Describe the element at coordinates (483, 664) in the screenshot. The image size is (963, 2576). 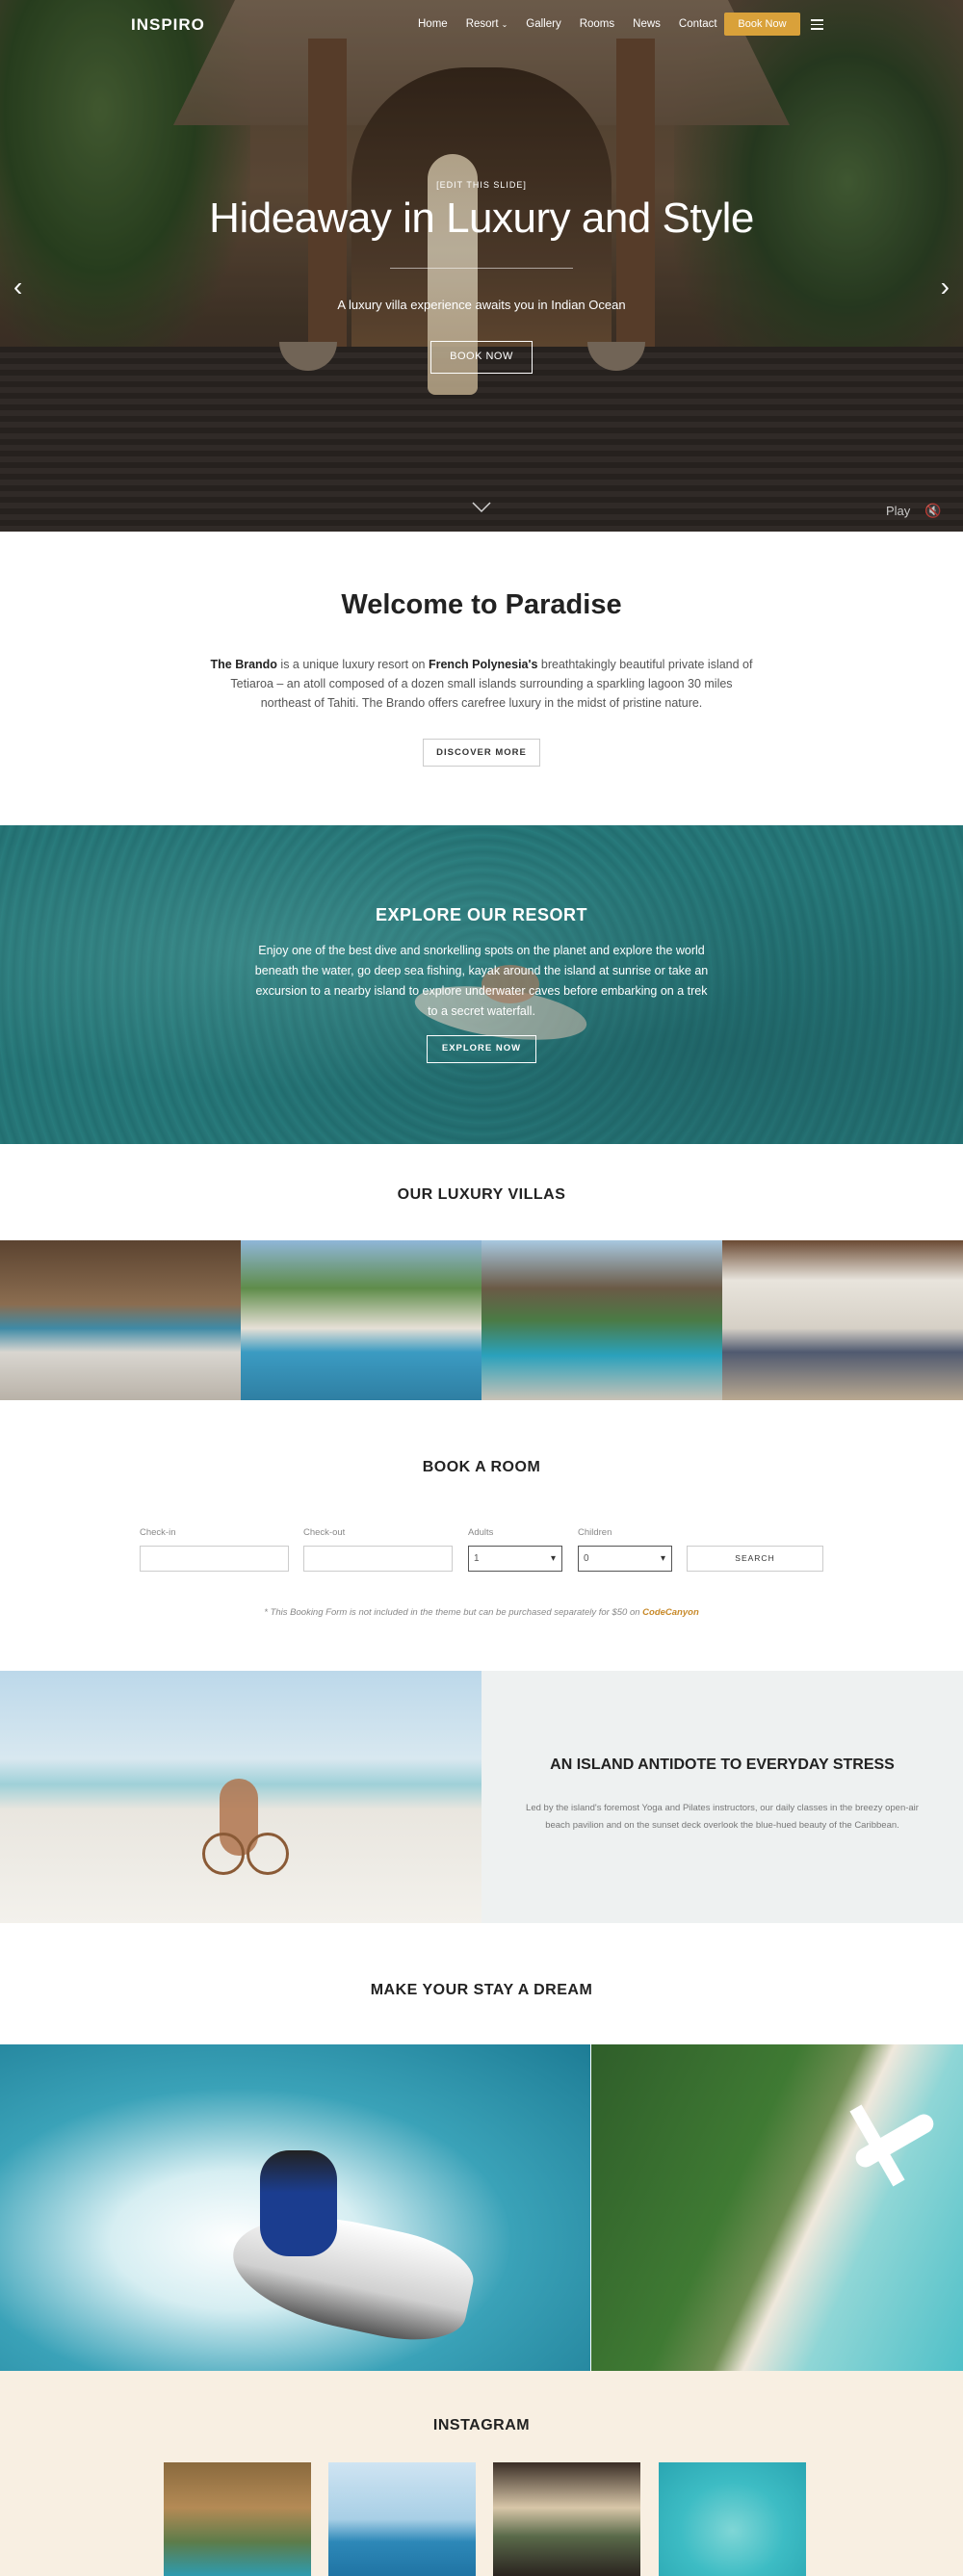
I see `welcome-place: French Polynesia's` at that location.